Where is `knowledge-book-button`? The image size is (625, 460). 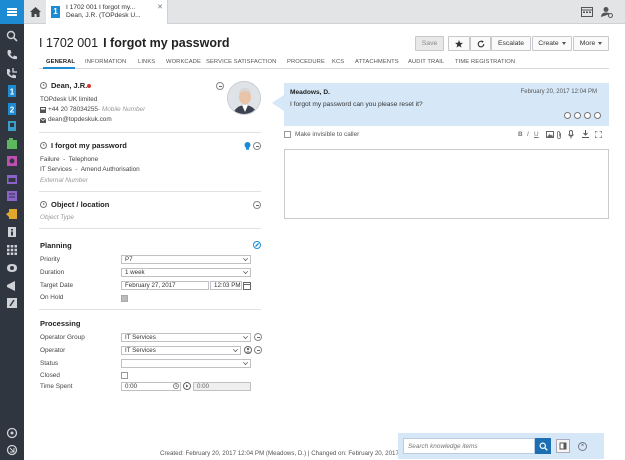
knowledge-book-button is located at coordinates (563, 446).